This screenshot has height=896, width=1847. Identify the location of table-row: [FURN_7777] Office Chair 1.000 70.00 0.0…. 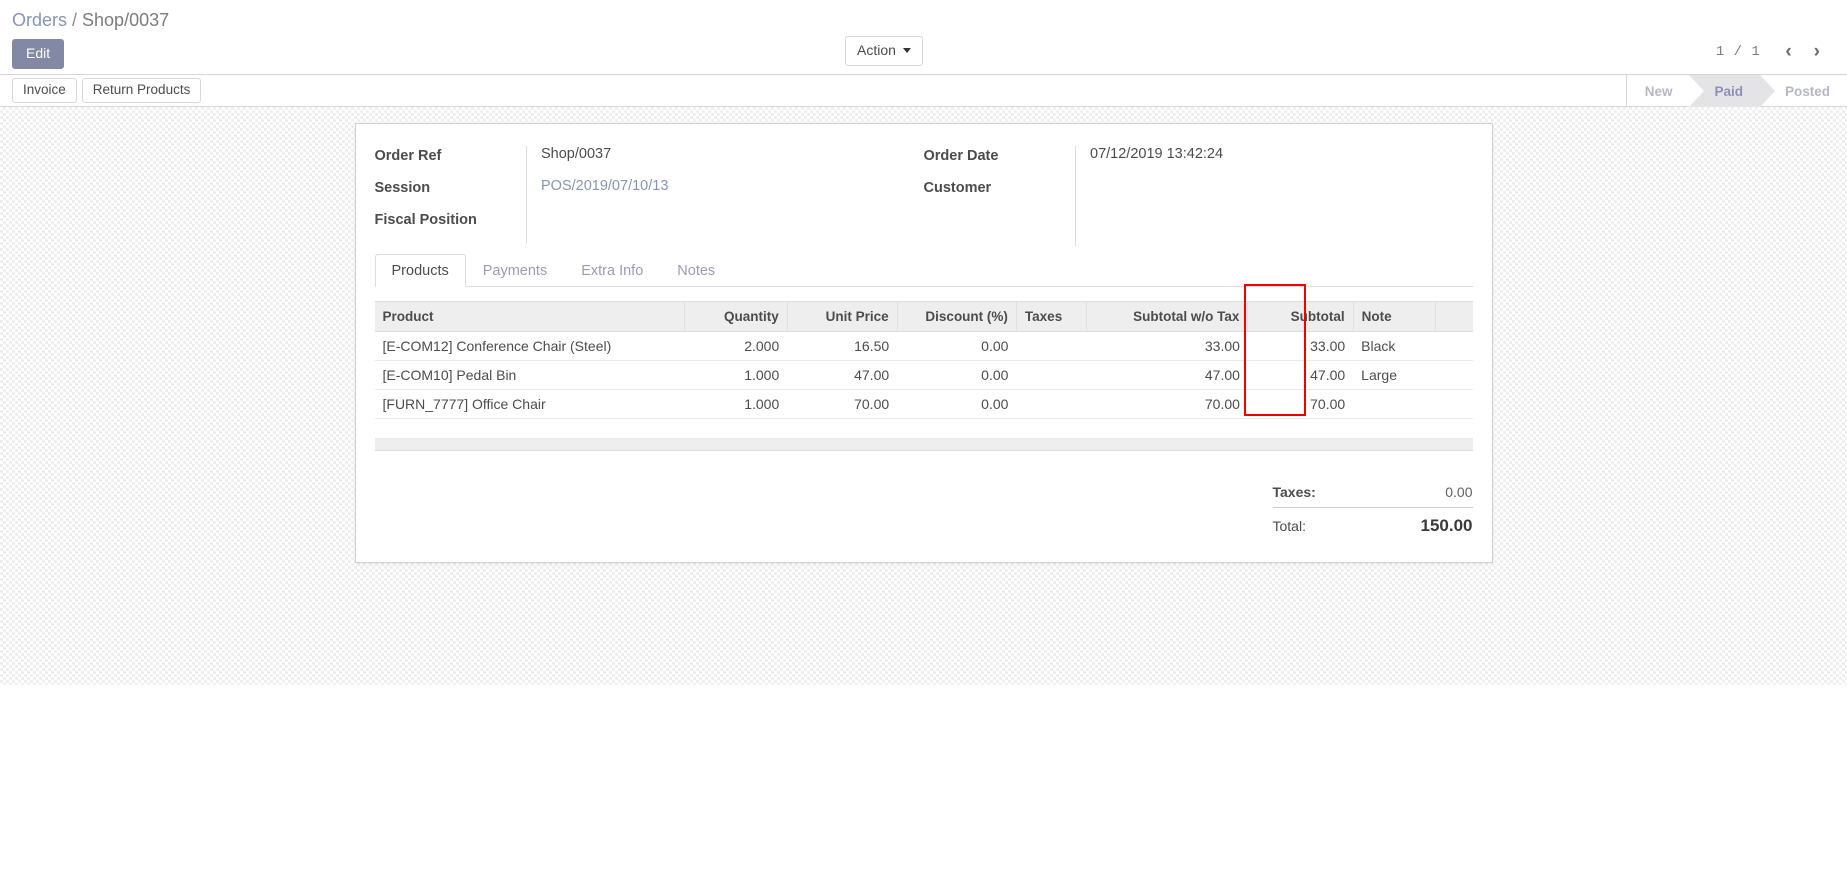
(923, 404).